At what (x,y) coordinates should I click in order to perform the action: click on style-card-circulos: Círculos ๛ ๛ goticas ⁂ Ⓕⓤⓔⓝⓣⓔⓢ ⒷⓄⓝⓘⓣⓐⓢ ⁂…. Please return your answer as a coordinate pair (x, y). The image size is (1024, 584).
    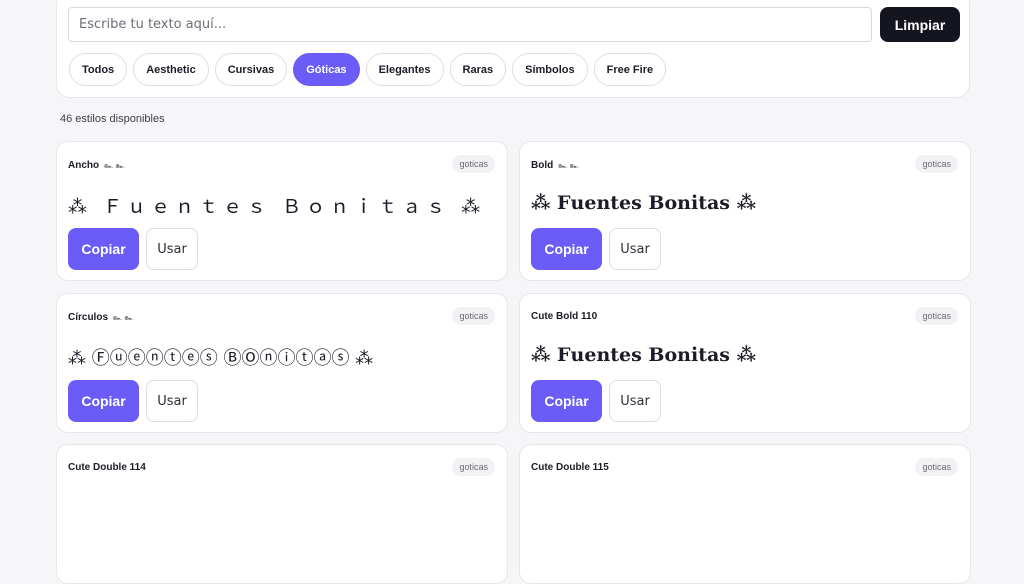
    Looking at the image, I should click on (282, 363).